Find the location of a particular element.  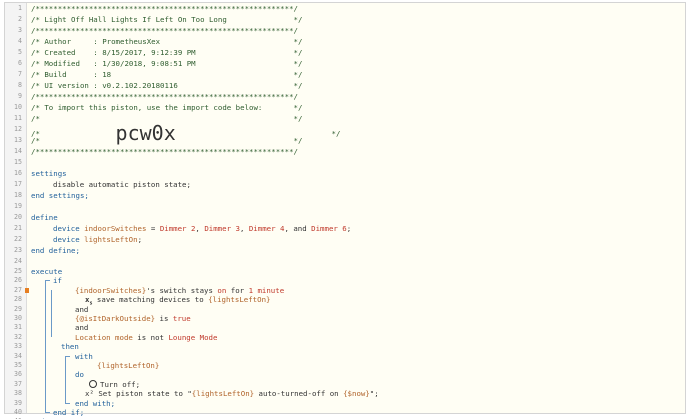

condition-dark-outside: {@isItDarkOutside} is true is located at coordinates (133, 318).